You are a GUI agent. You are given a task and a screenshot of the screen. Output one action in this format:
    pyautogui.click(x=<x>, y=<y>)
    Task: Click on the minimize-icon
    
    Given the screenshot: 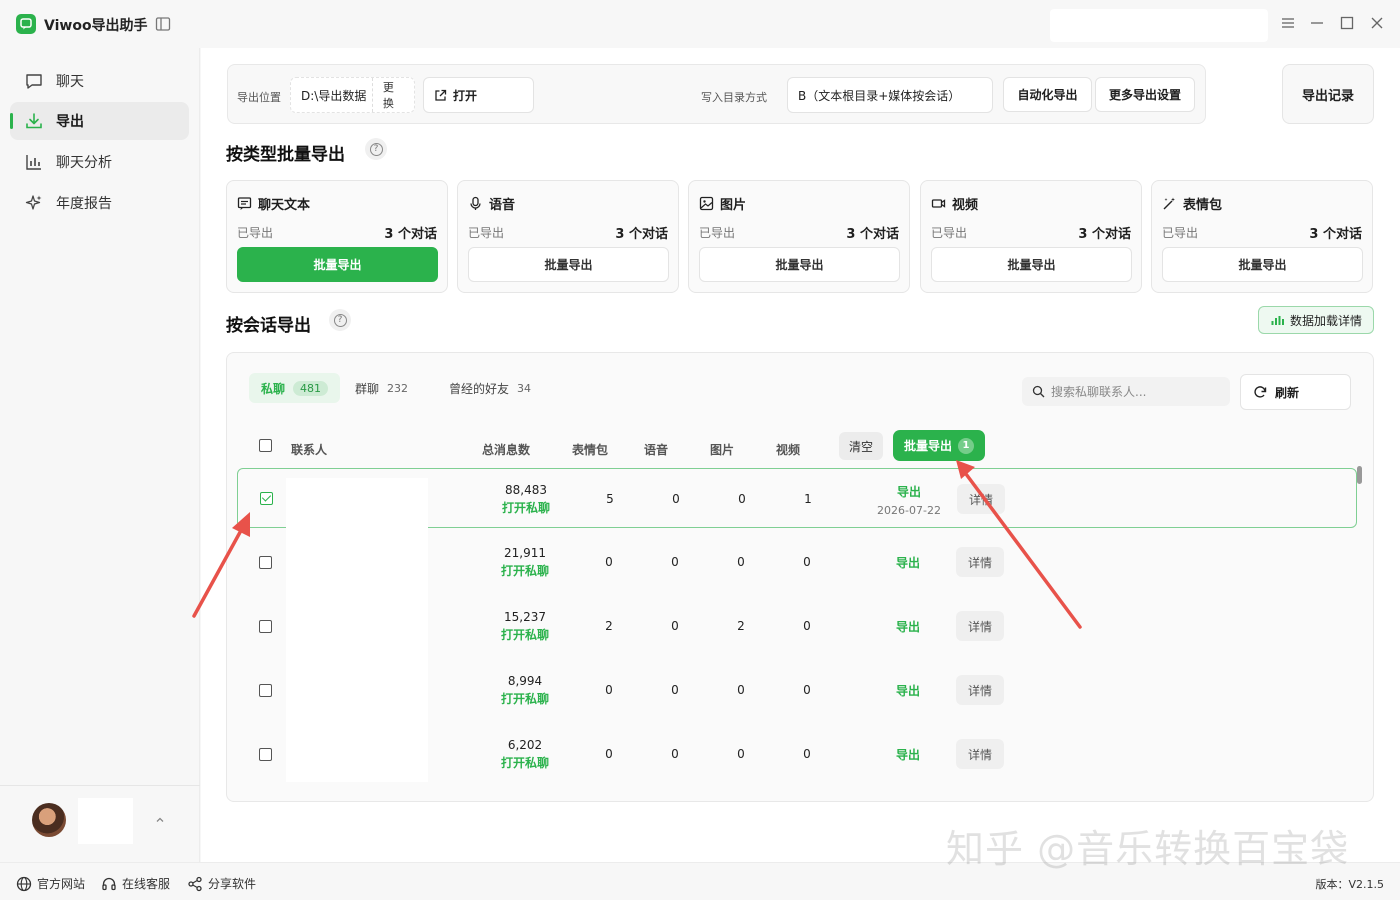 What is the action you would take?
    pyautogui.click(x=1317, y=23)
    